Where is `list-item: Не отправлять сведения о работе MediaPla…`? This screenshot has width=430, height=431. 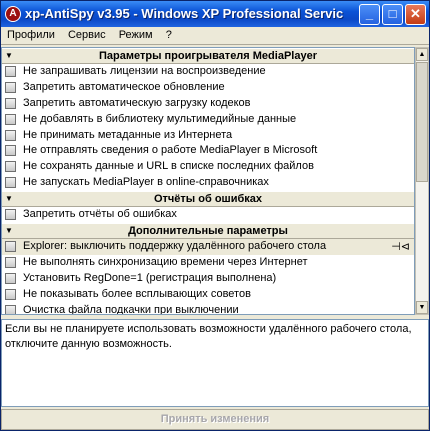
list-item: Не отправлять сведения о работе MediaPla… is located at coordinates (208, 151).